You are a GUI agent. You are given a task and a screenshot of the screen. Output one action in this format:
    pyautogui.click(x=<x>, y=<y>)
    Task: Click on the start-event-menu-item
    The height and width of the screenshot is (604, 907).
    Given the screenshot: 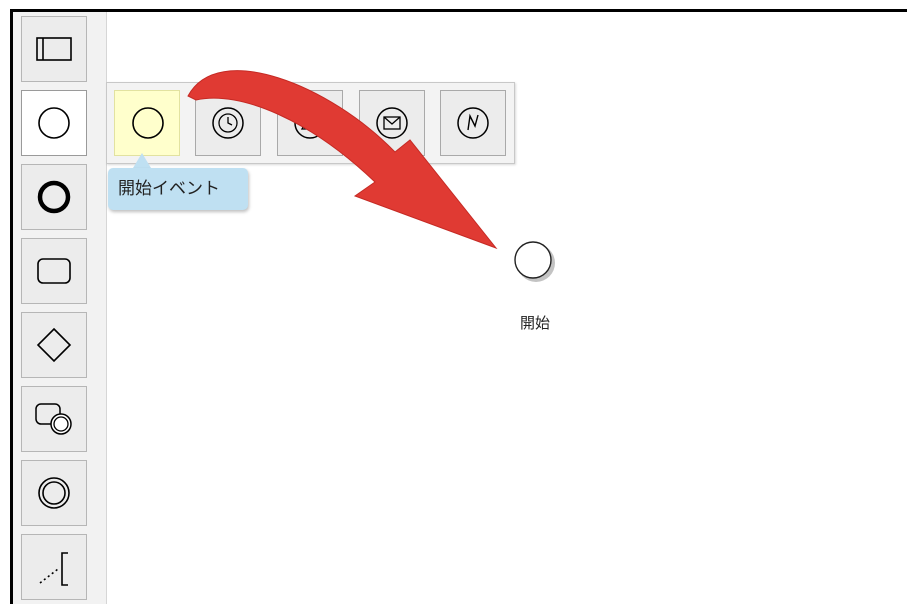 What is the action you would take?
    pyautogui.click(x=147, y=123)
    